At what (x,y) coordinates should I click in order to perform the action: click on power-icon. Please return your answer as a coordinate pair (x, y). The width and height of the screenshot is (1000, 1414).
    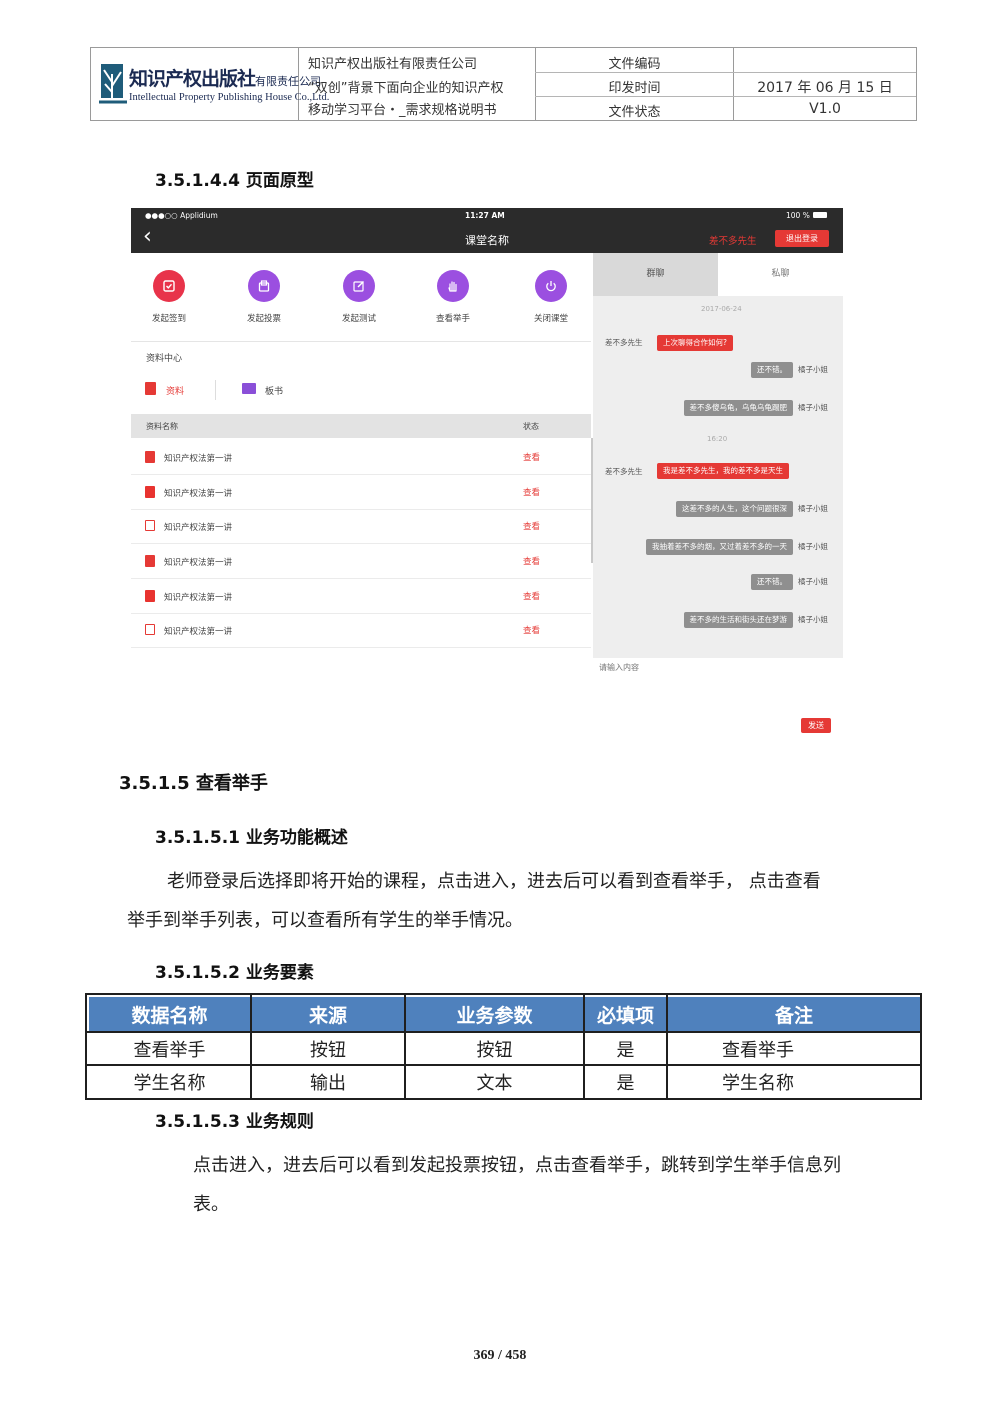
    Looking at the image, I should click on (551, 286).